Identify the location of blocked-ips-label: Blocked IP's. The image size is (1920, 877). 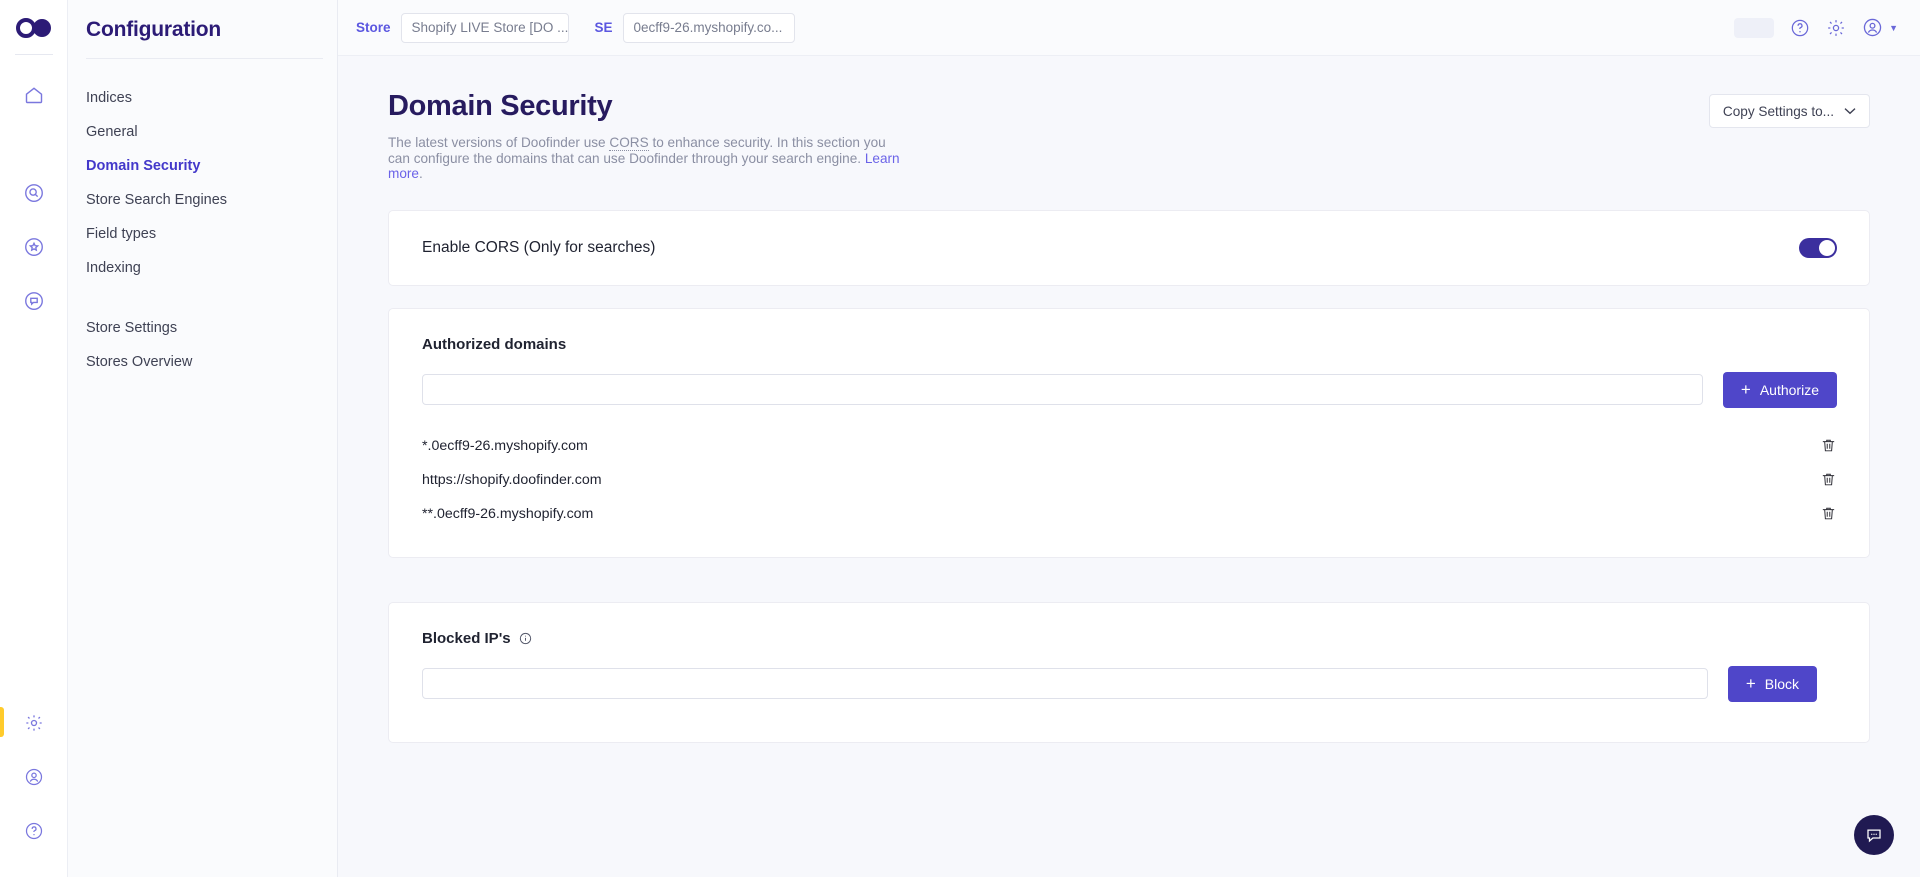
(466, 638).